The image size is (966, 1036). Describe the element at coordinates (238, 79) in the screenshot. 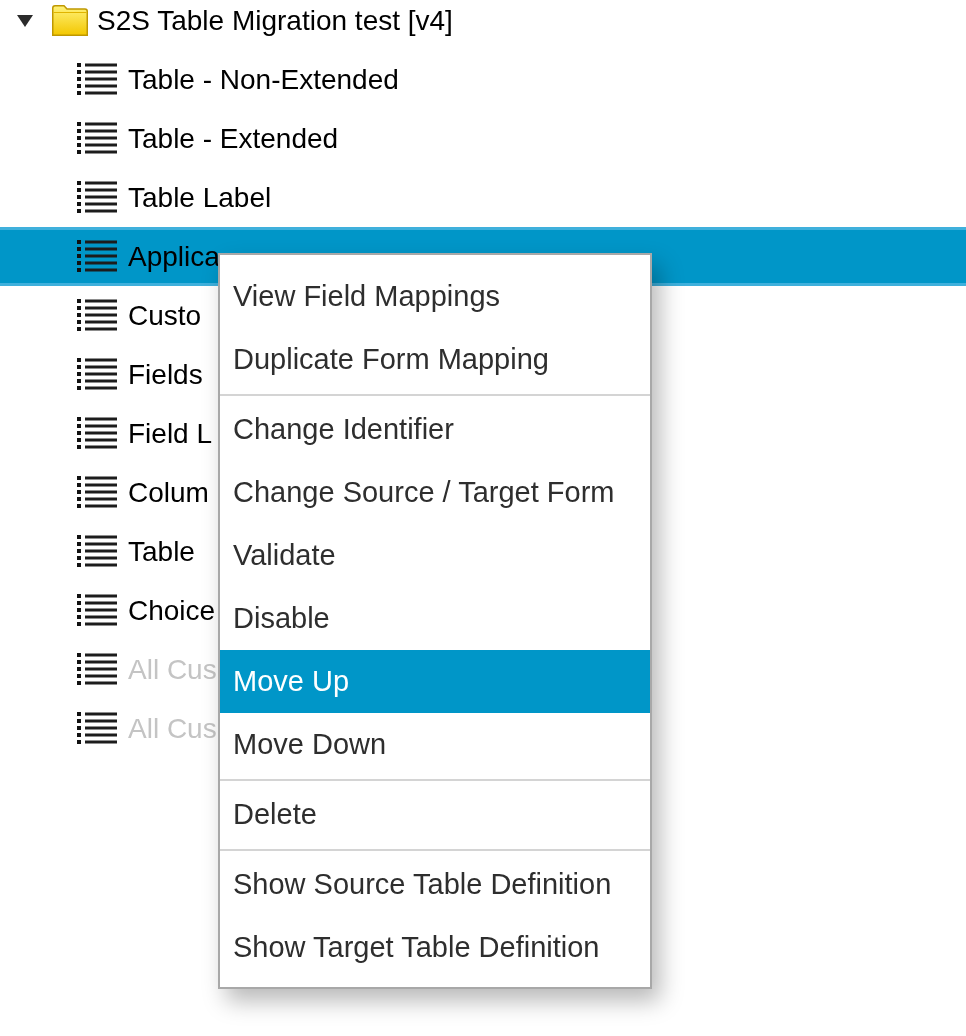

I see `tree-item: Table - Non-Extended` at that location.